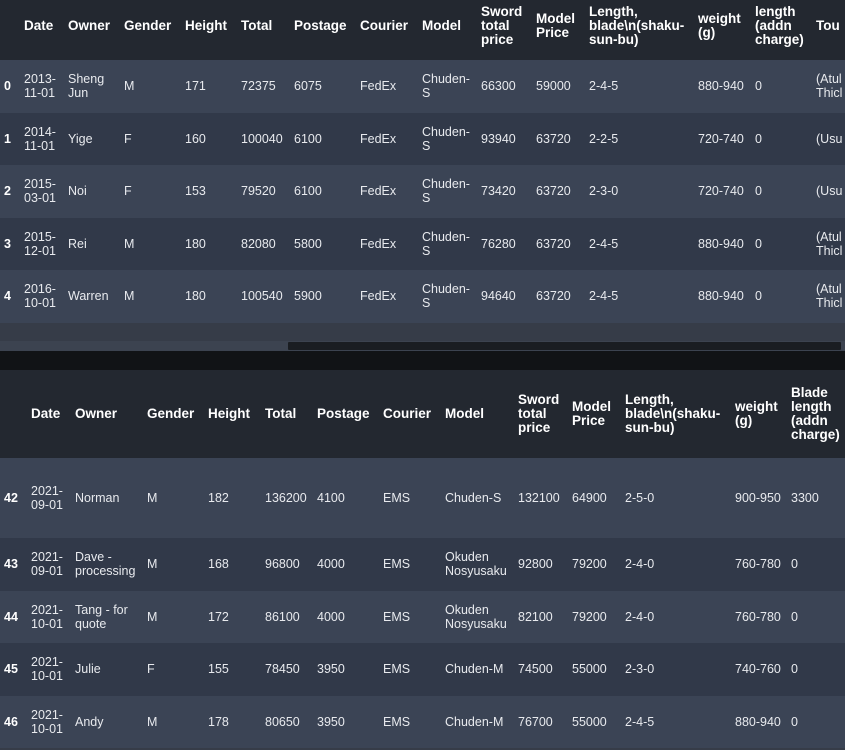 The image size is (845, 750). I want to click on row-index: 2, so click(10, 191).